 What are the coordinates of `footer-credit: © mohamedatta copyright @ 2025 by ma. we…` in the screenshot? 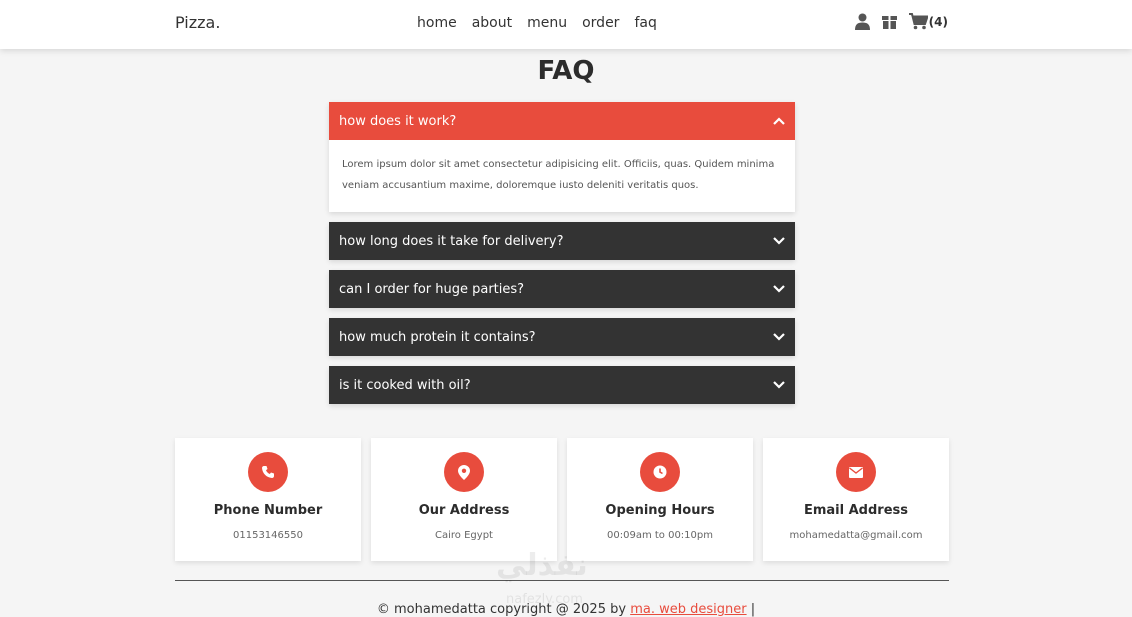 It's located at (566, 609).